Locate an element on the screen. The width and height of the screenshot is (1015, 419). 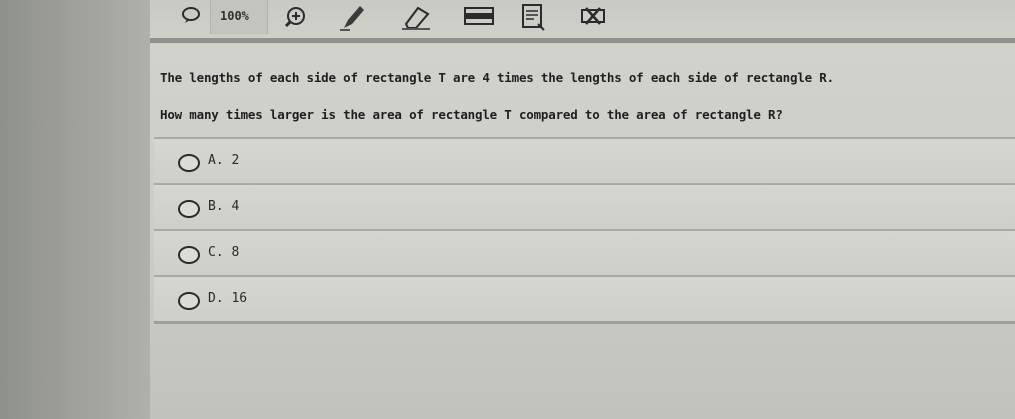
pencil-icon is located at coordinates (353, 17).